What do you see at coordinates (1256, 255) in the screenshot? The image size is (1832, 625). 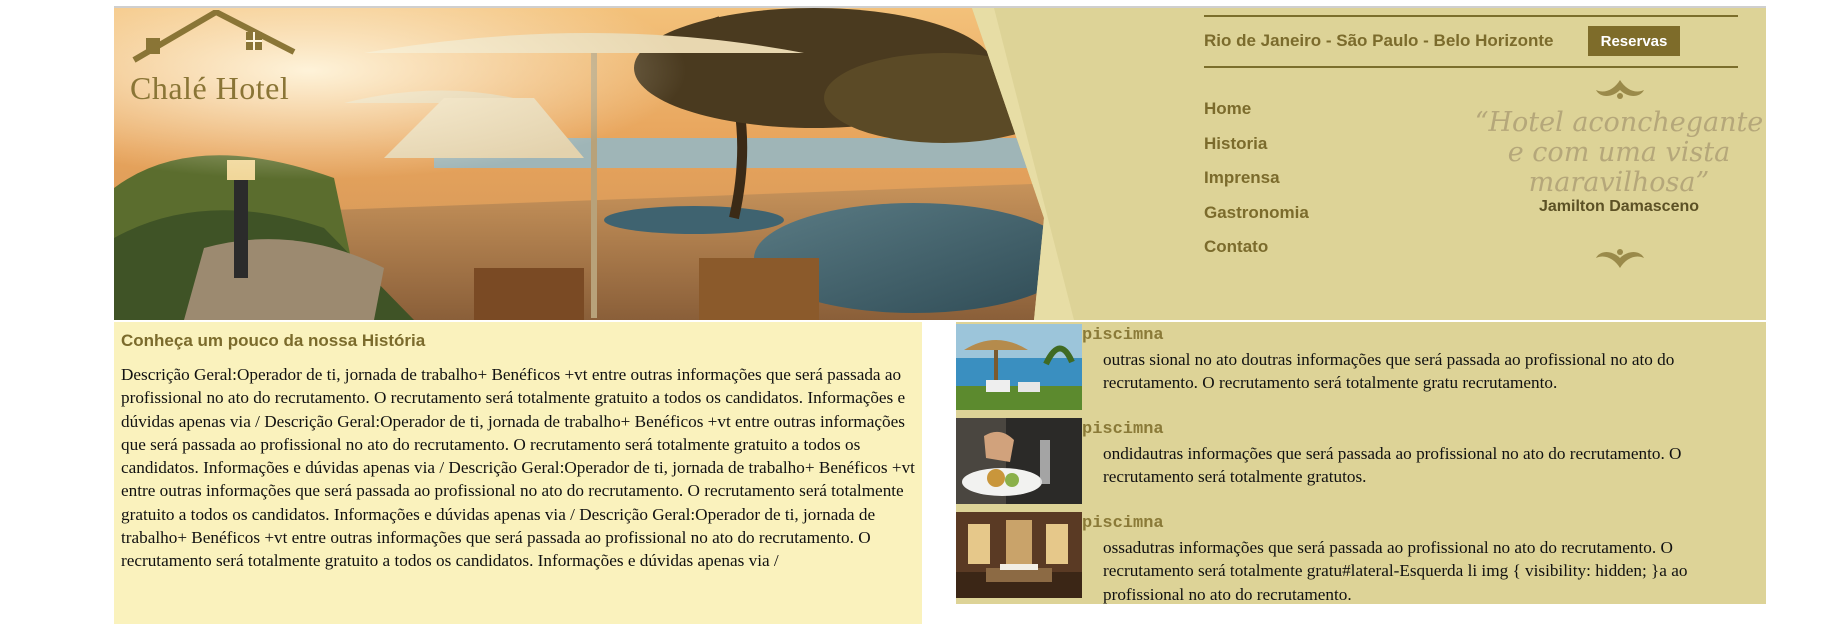 I see `nav-item-contato: Contato` at bounding box center [1256, 255].